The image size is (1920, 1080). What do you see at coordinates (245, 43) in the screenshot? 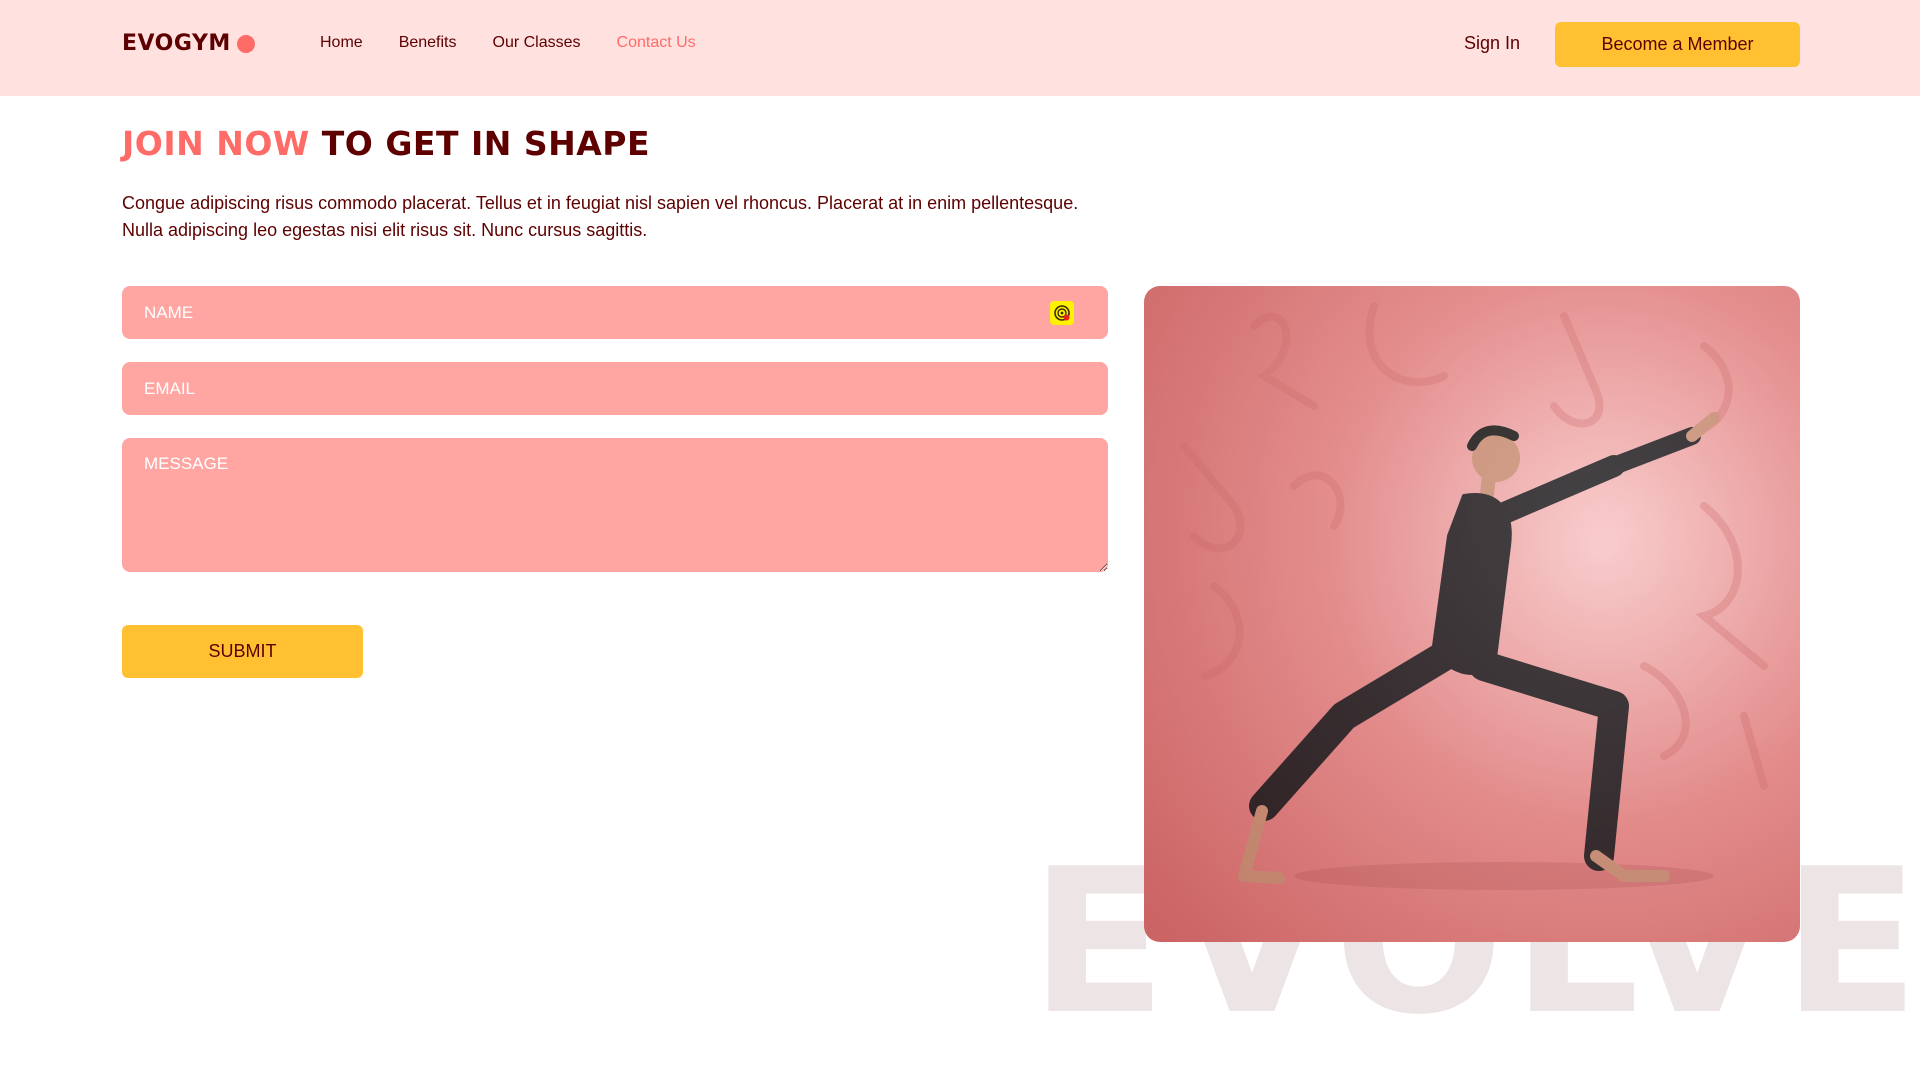
I see `logo-dot-icon` at bounding box center [245, 43].